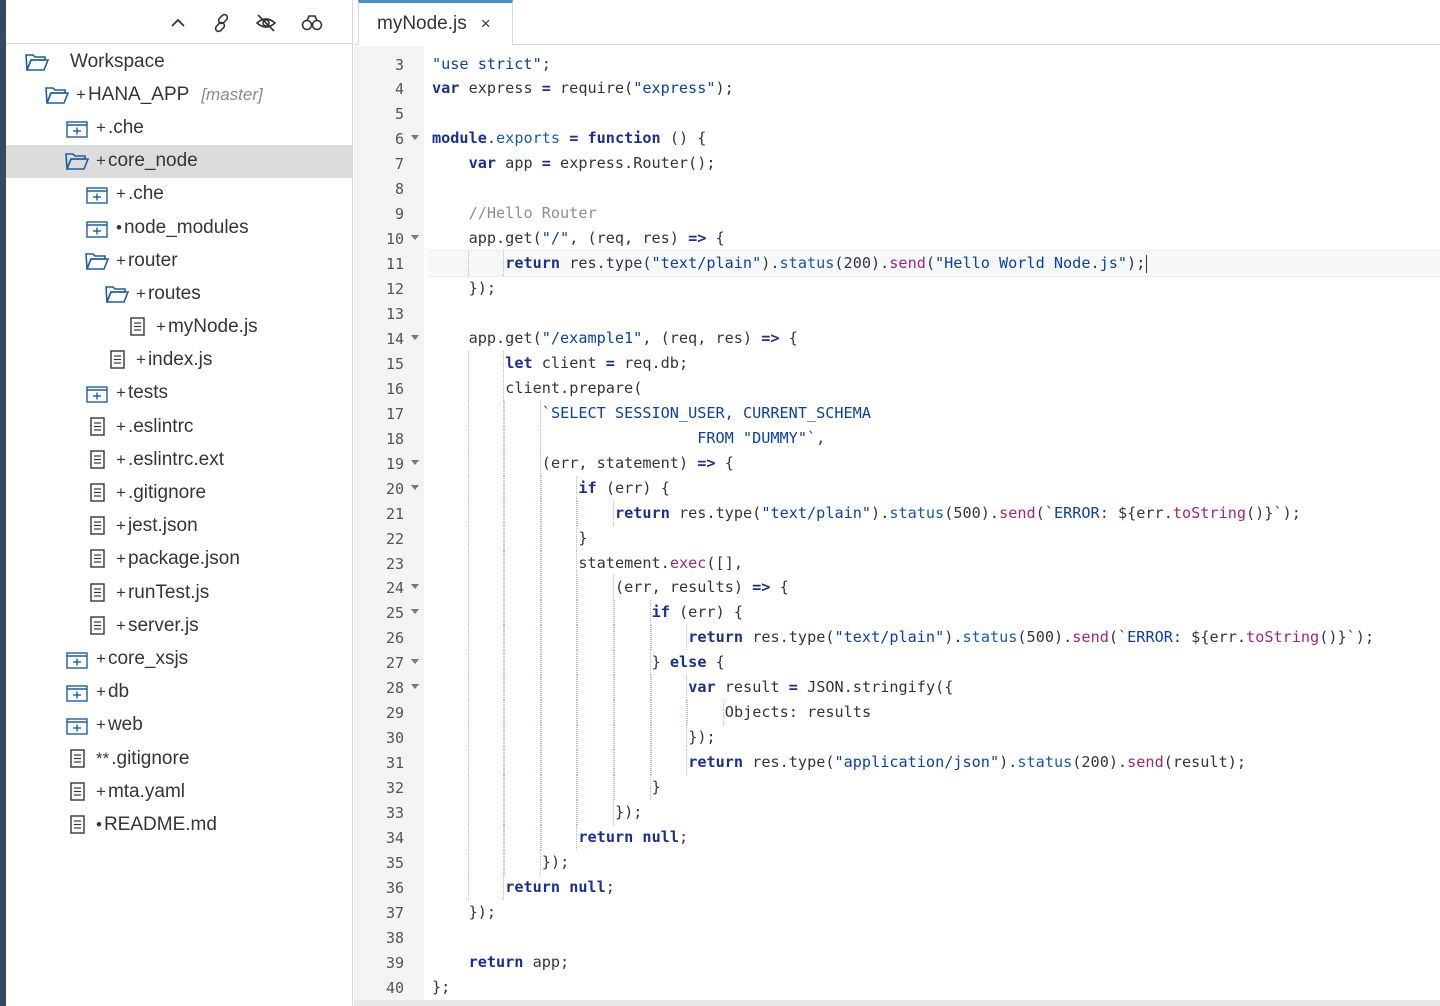 The width and height of the screenshot is (1440, 1006). I want to click on tree-item: + core_xsjs, so click(179, 658).